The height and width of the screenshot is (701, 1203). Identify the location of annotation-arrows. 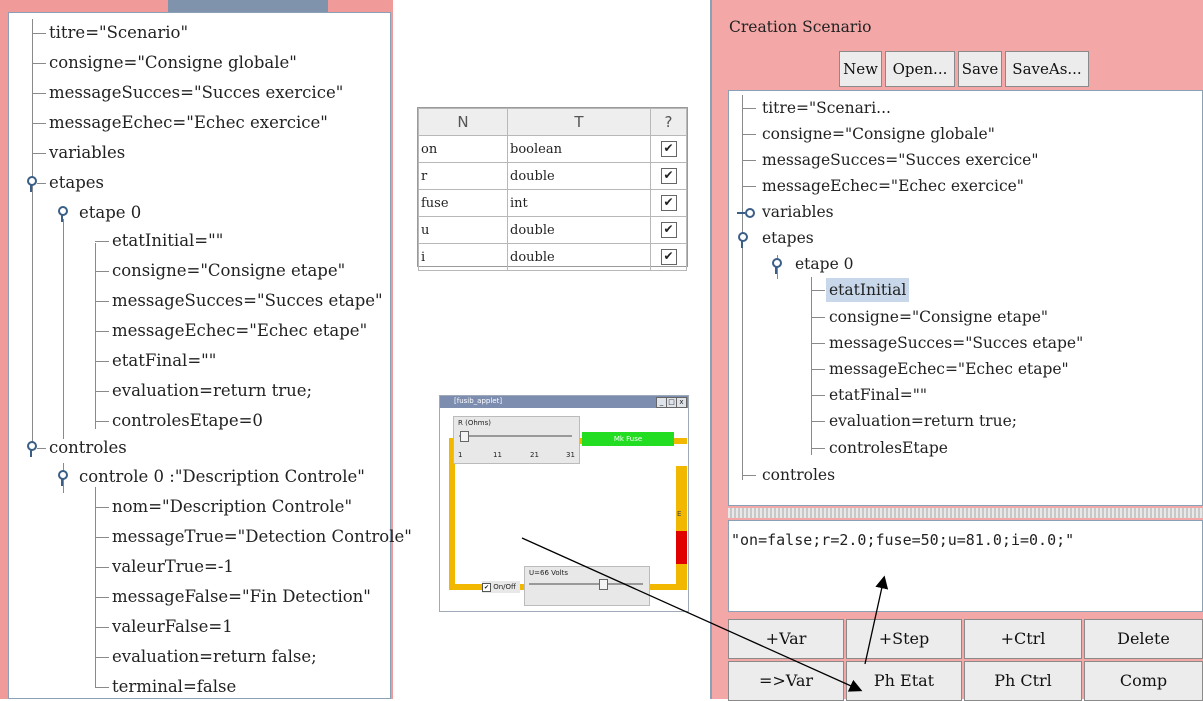
(705, 614).